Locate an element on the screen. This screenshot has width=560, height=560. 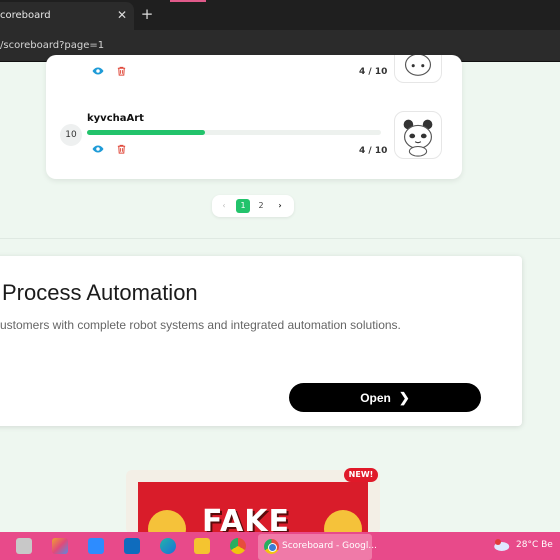
new-badge: NEW! is located at coordinates (361, 475).